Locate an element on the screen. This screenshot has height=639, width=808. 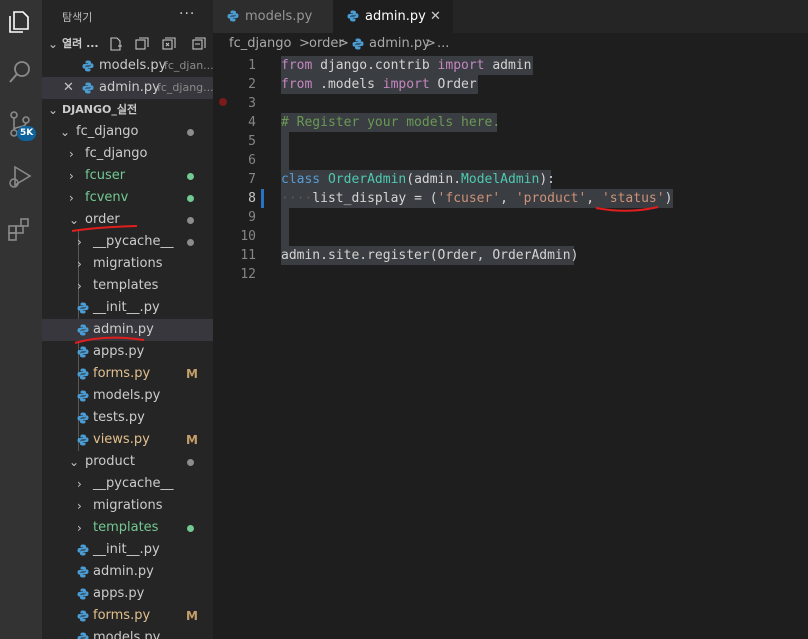
code-token: 'status' is located at coordinates (633, 198).